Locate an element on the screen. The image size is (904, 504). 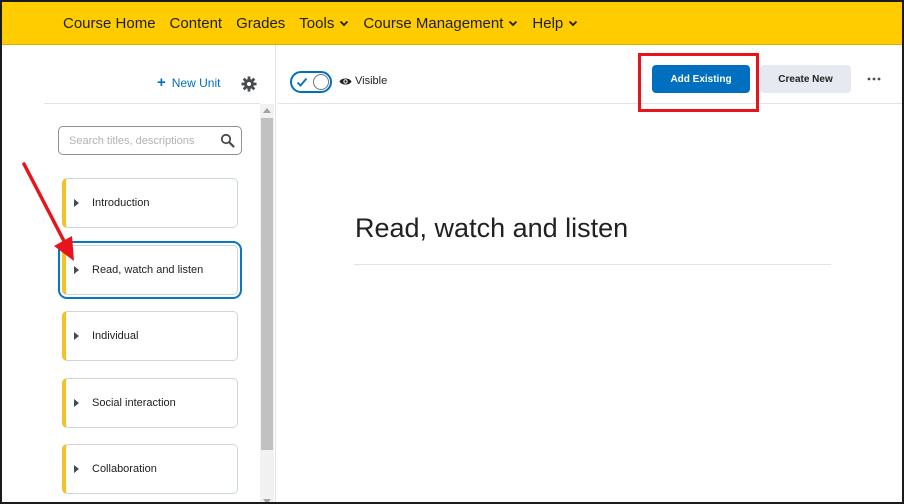
unit-read-watch-listen: Read, watch and listen is located at coordinates (150, 270).